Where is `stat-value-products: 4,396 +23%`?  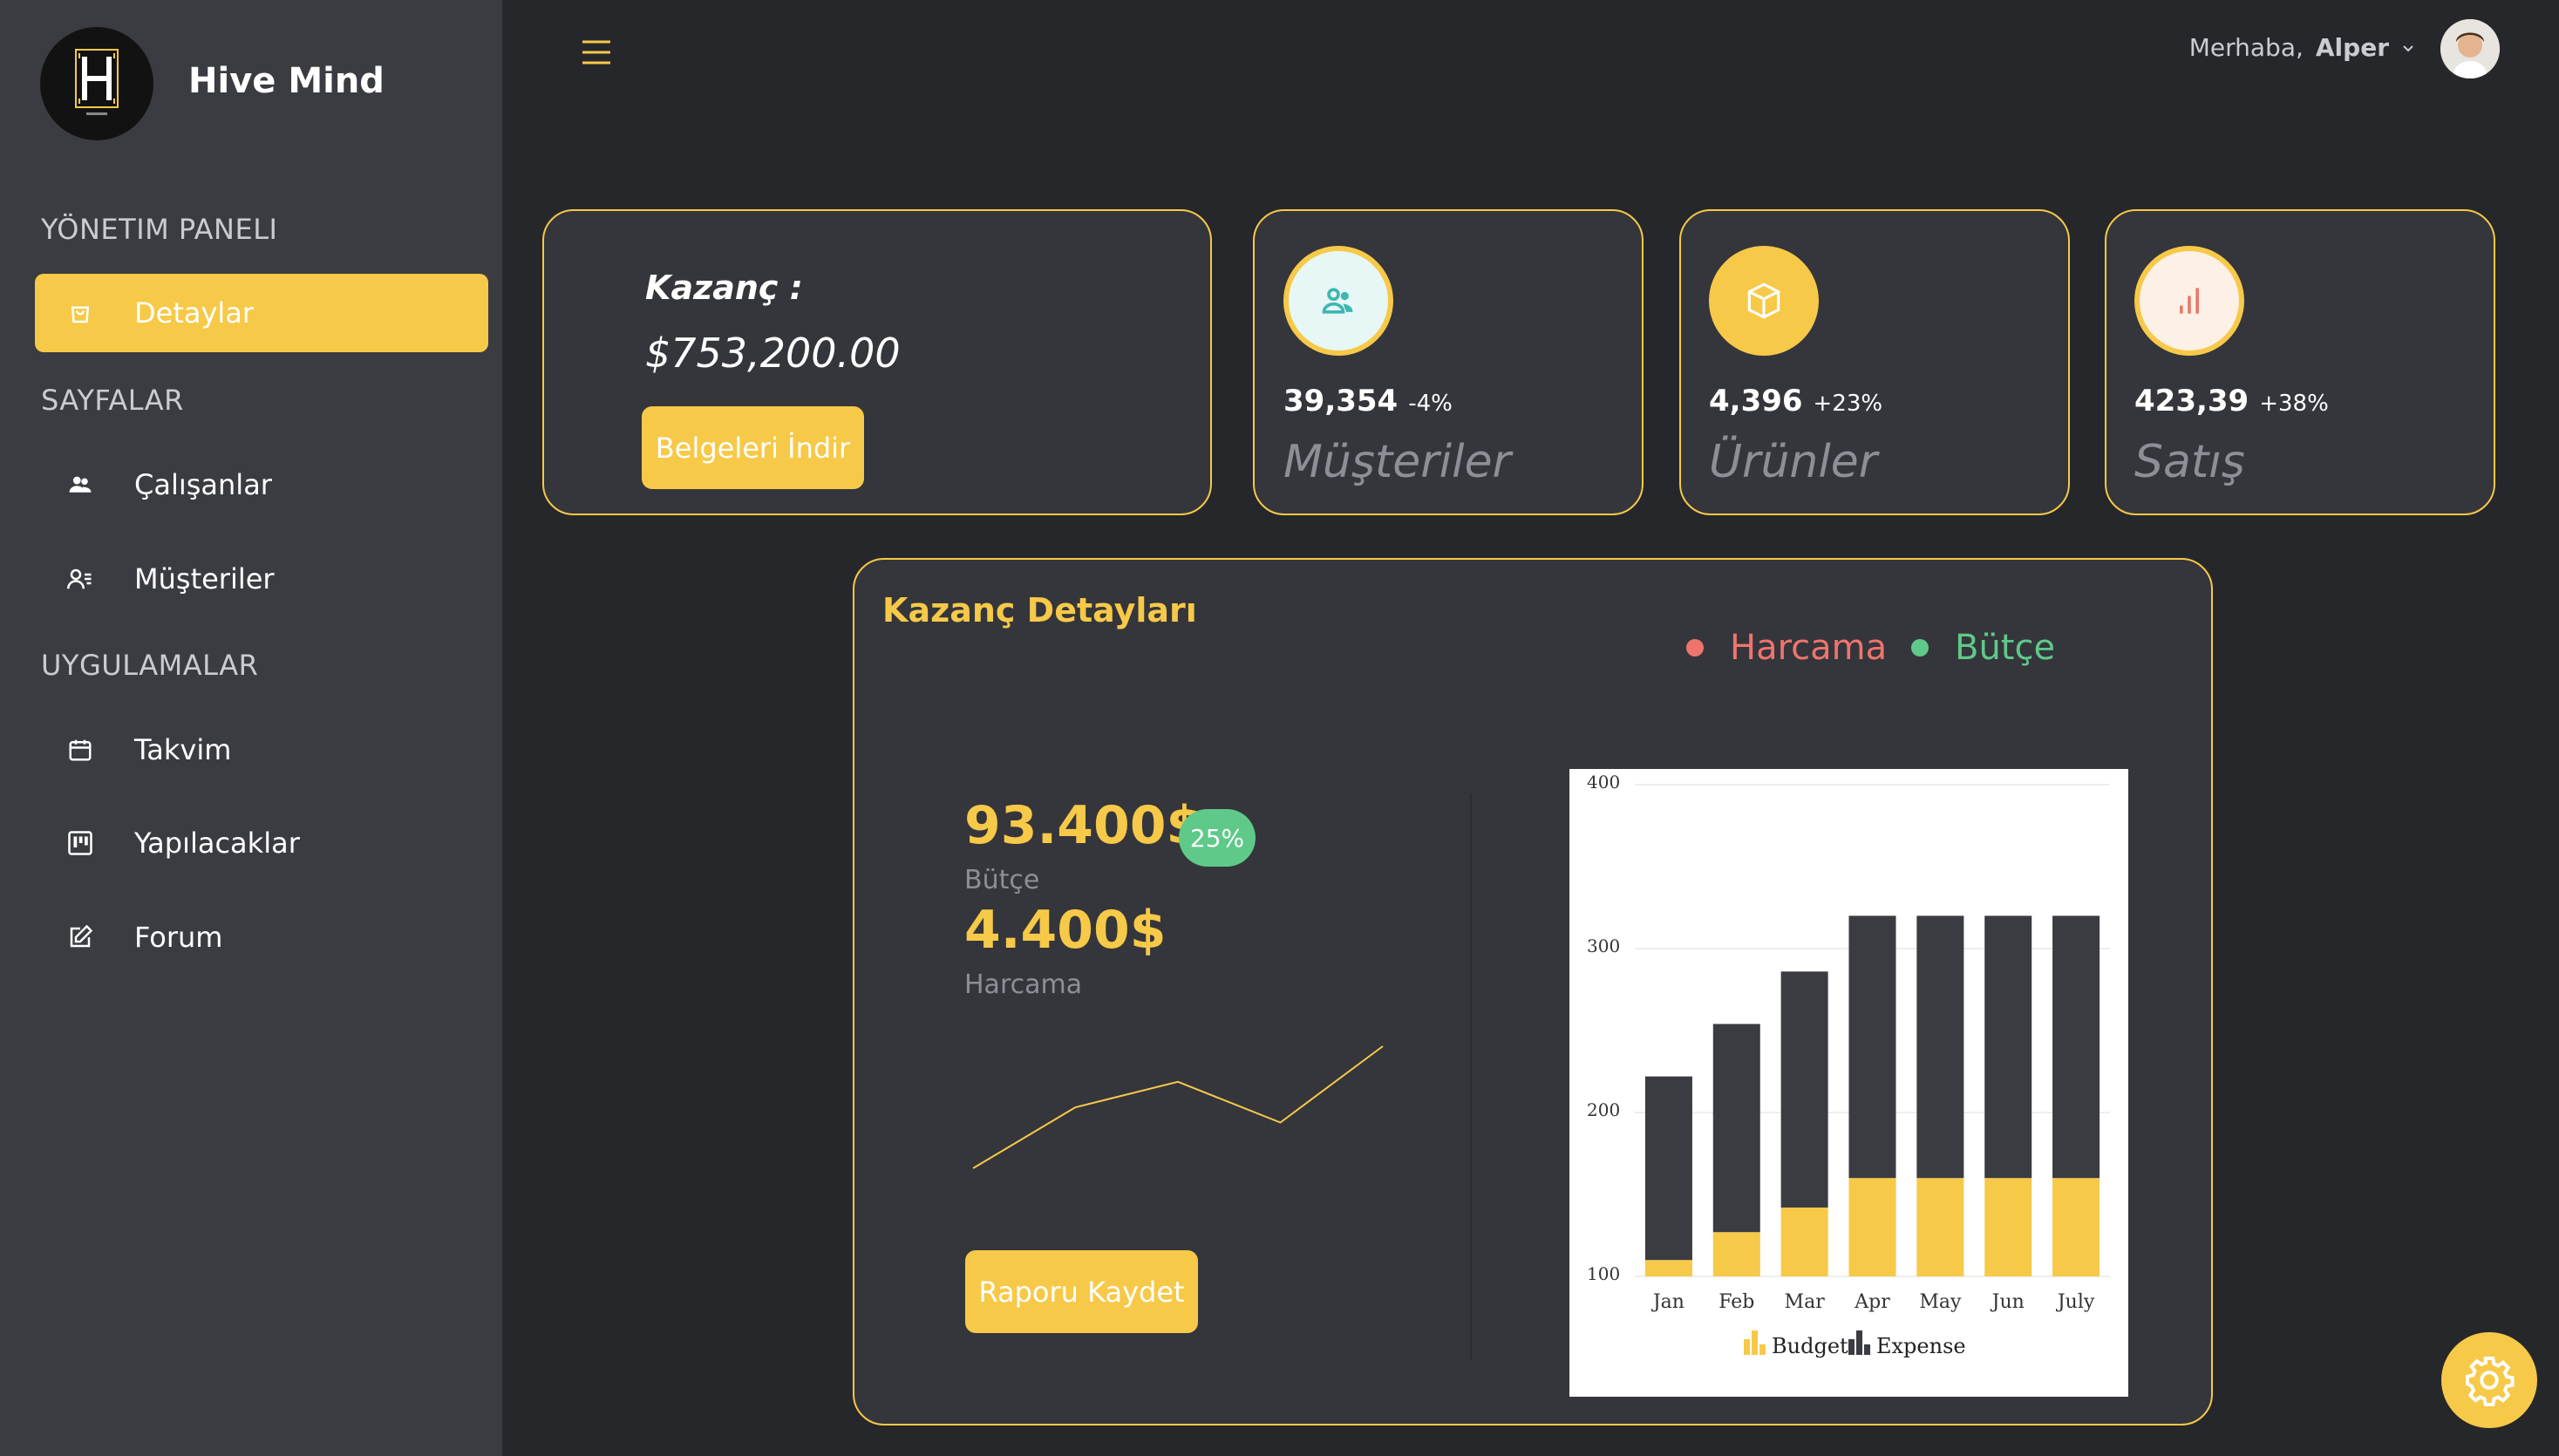 stat-value-products: 4,396 +23% is located at coordinates (1795, 401).